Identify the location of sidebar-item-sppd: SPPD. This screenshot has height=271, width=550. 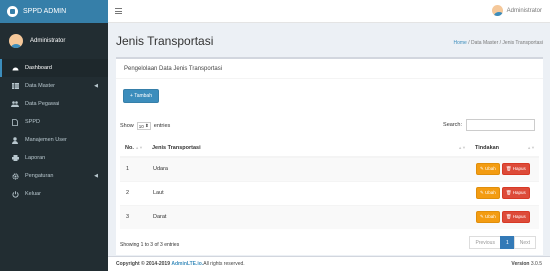
(54, 122).